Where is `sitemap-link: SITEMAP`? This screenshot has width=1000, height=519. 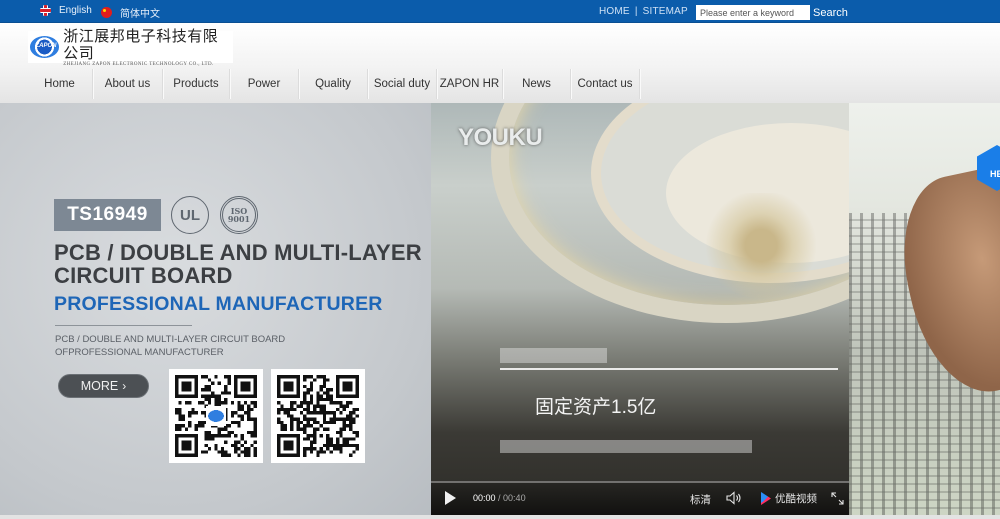 sitemap-link: SITEMAP is located at coordinates (665, 11).